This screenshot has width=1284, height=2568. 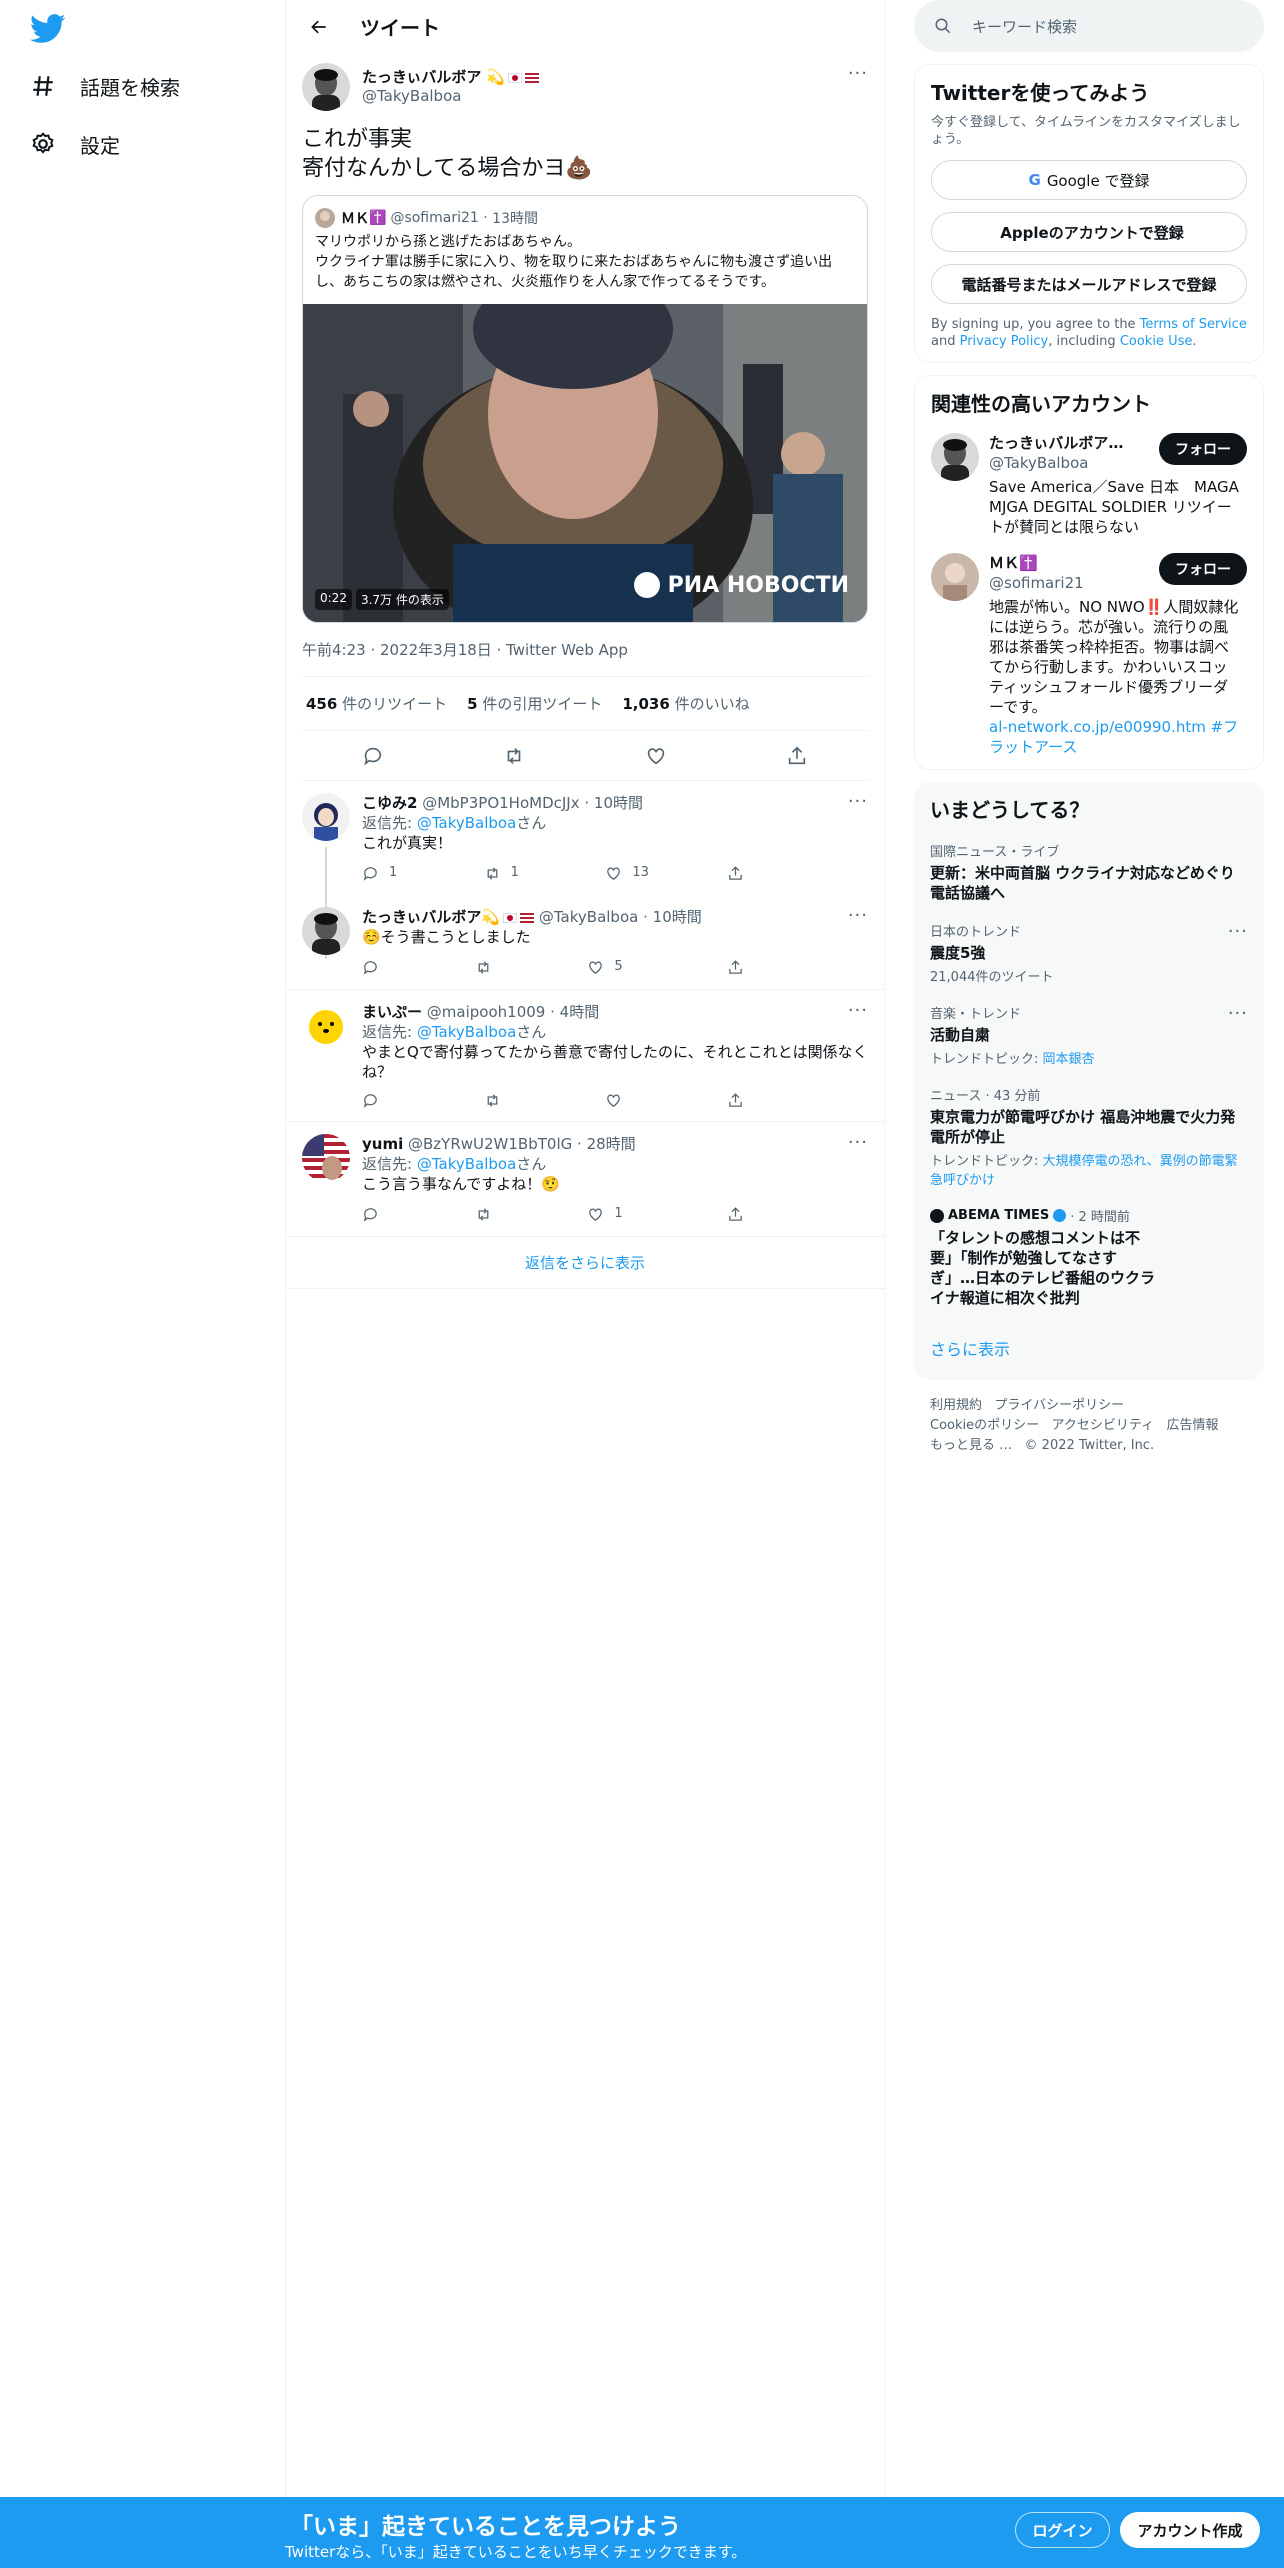 What do you see at coordinates (75, 144) in the screenshot?
I see `nav-settings: 設定` at bounding box center [75, 144].